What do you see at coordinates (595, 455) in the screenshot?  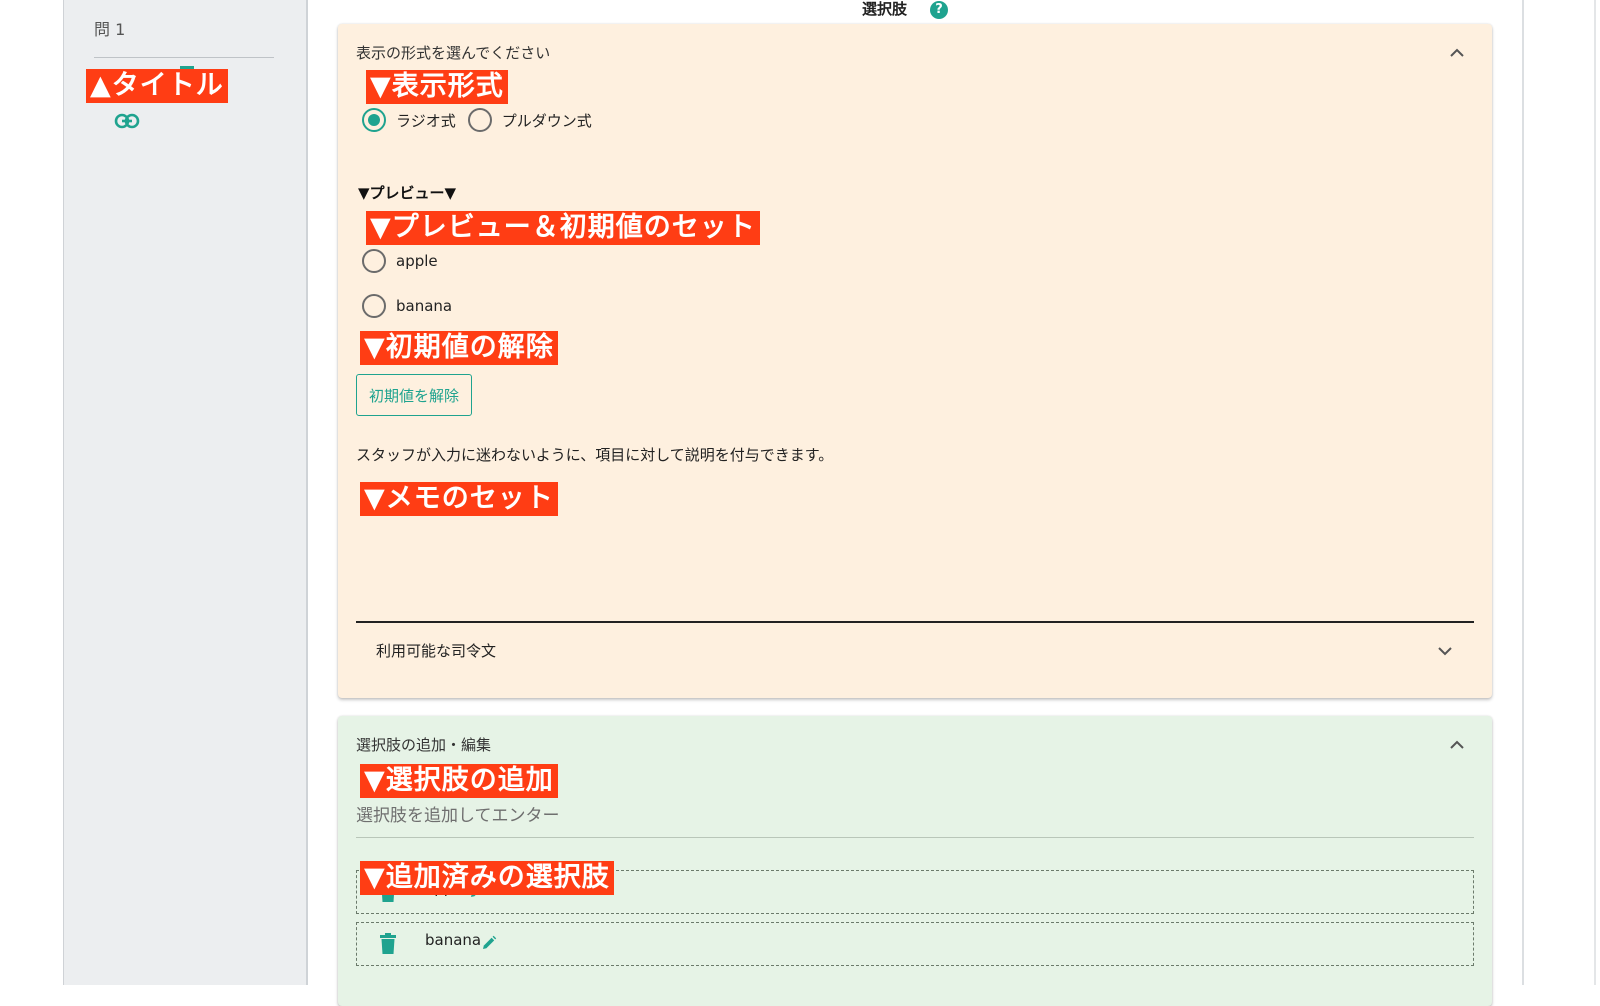 I see `memo-hint: スタッフが入力に迷わないように、項目に対して説明を付与できます。` at bounding box center [595, 455].